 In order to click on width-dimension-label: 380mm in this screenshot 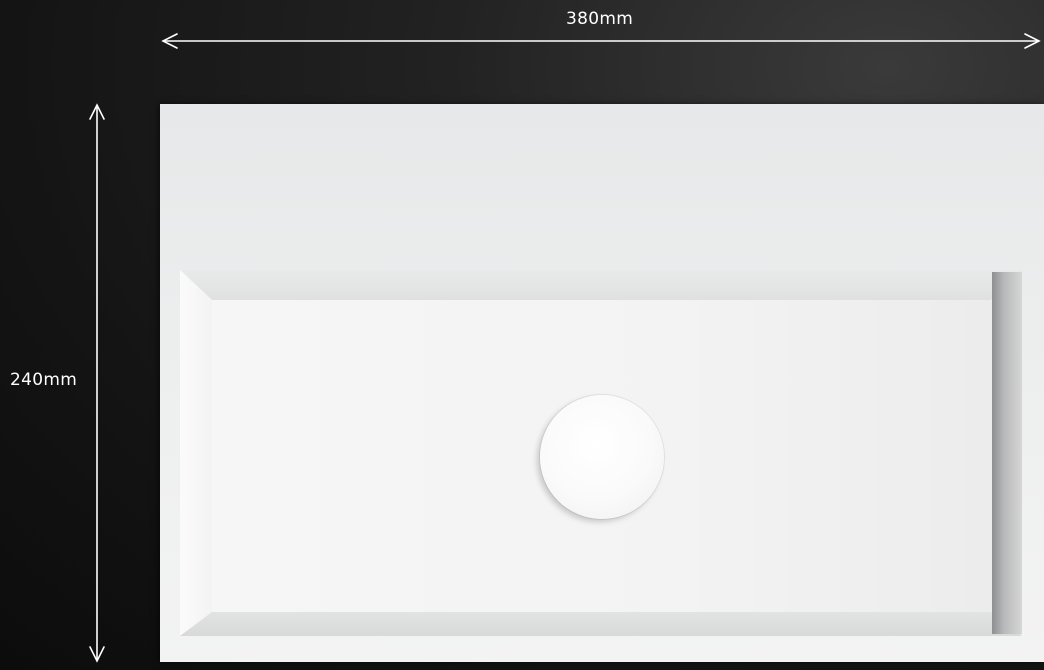, I will do `click(600, 19)`.